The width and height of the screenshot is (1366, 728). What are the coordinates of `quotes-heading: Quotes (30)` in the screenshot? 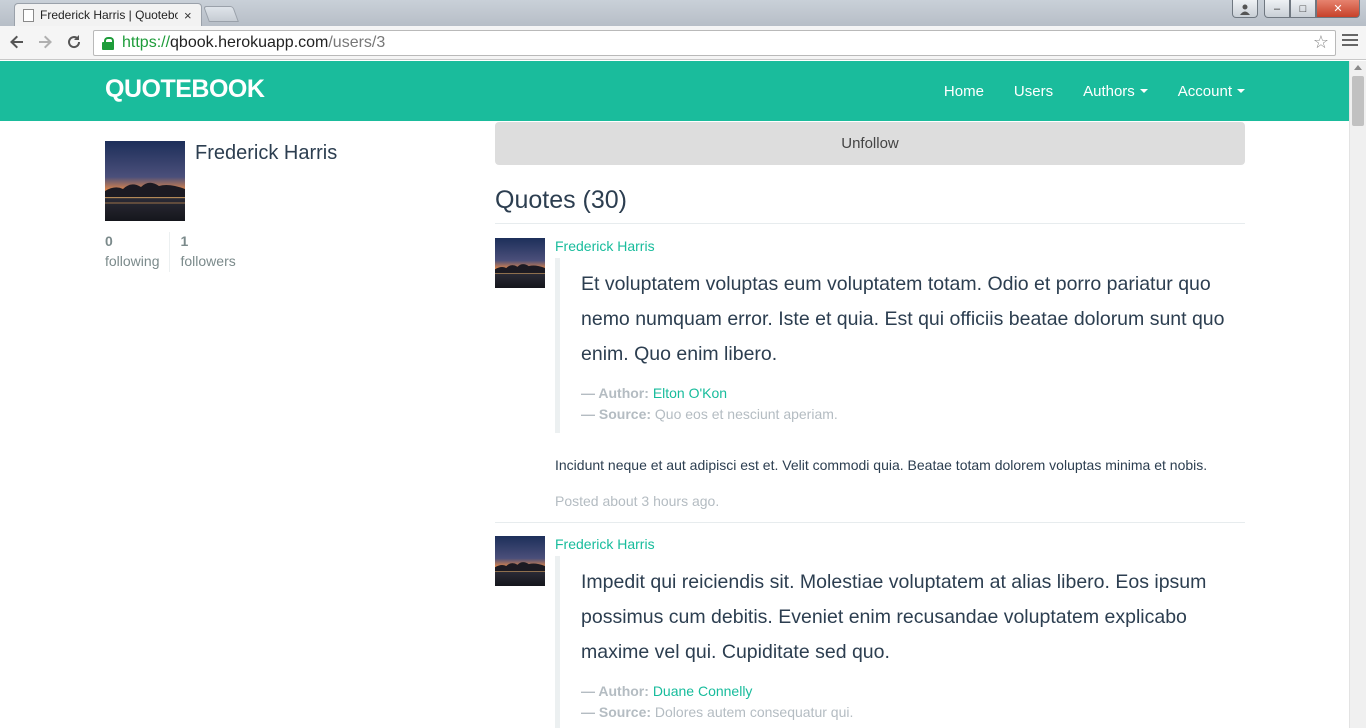 It's located at (561, 200).